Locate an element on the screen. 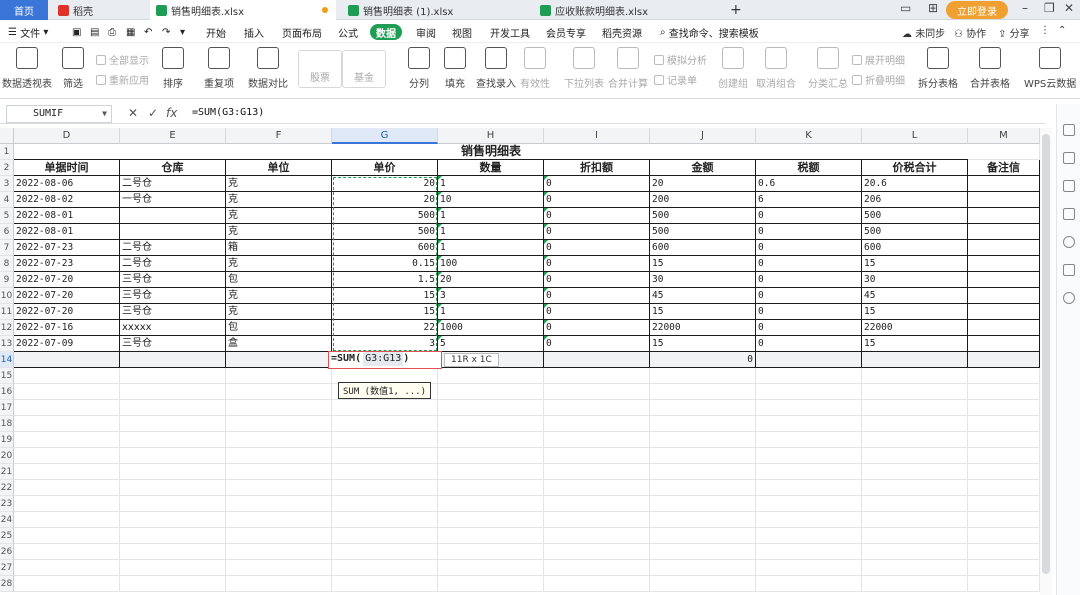 The image size is (1080, 595). record-form-button: 记录单 is located at coordinates (675, 79).